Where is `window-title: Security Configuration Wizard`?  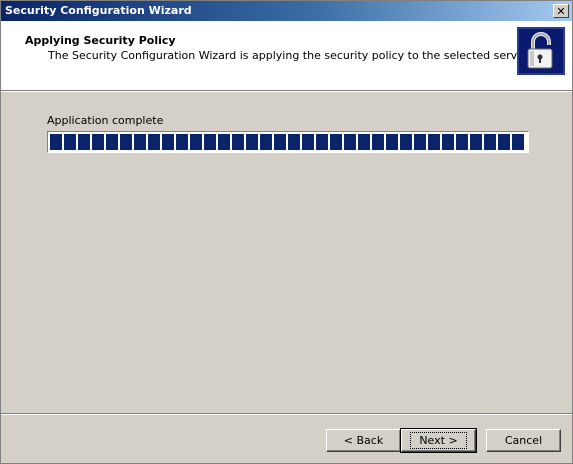
window-title: Security Configuration Wizard is located at coordinates (98, 10).